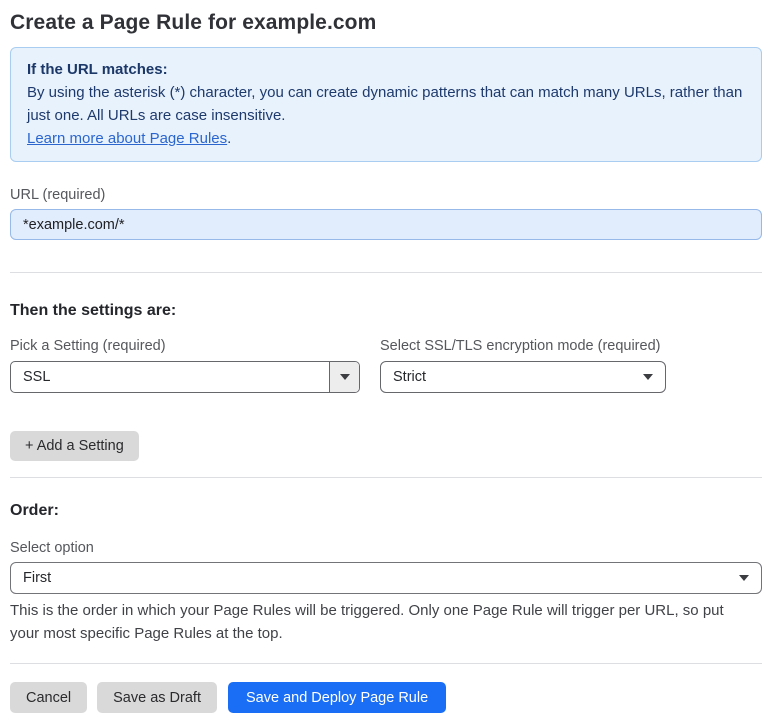  I want to click on order-select: First, so click(386, 578).